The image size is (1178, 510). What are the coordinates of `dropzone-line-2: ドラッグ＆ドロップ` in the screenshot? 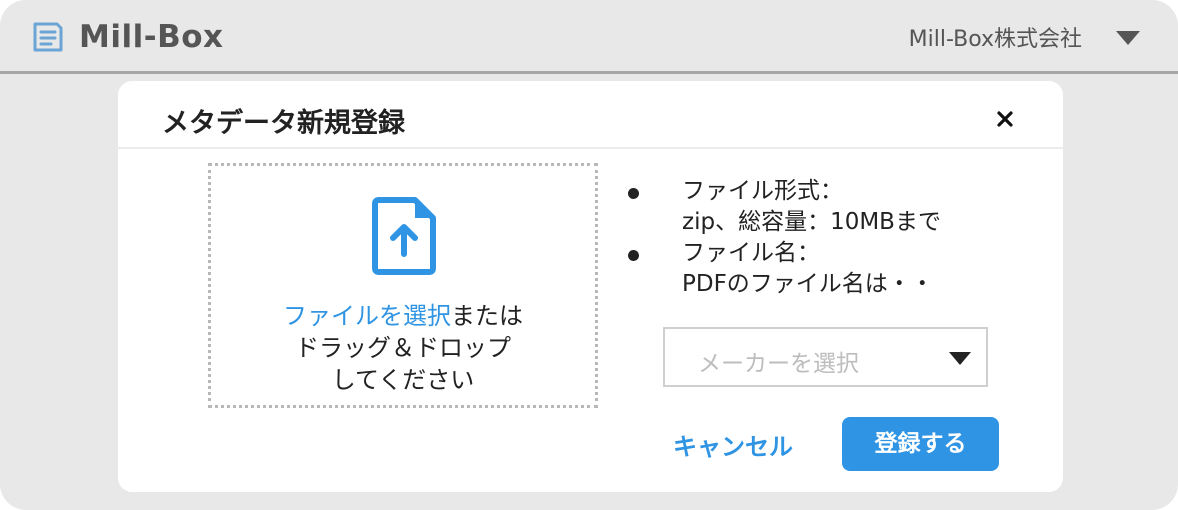 It's located at (403, 348).